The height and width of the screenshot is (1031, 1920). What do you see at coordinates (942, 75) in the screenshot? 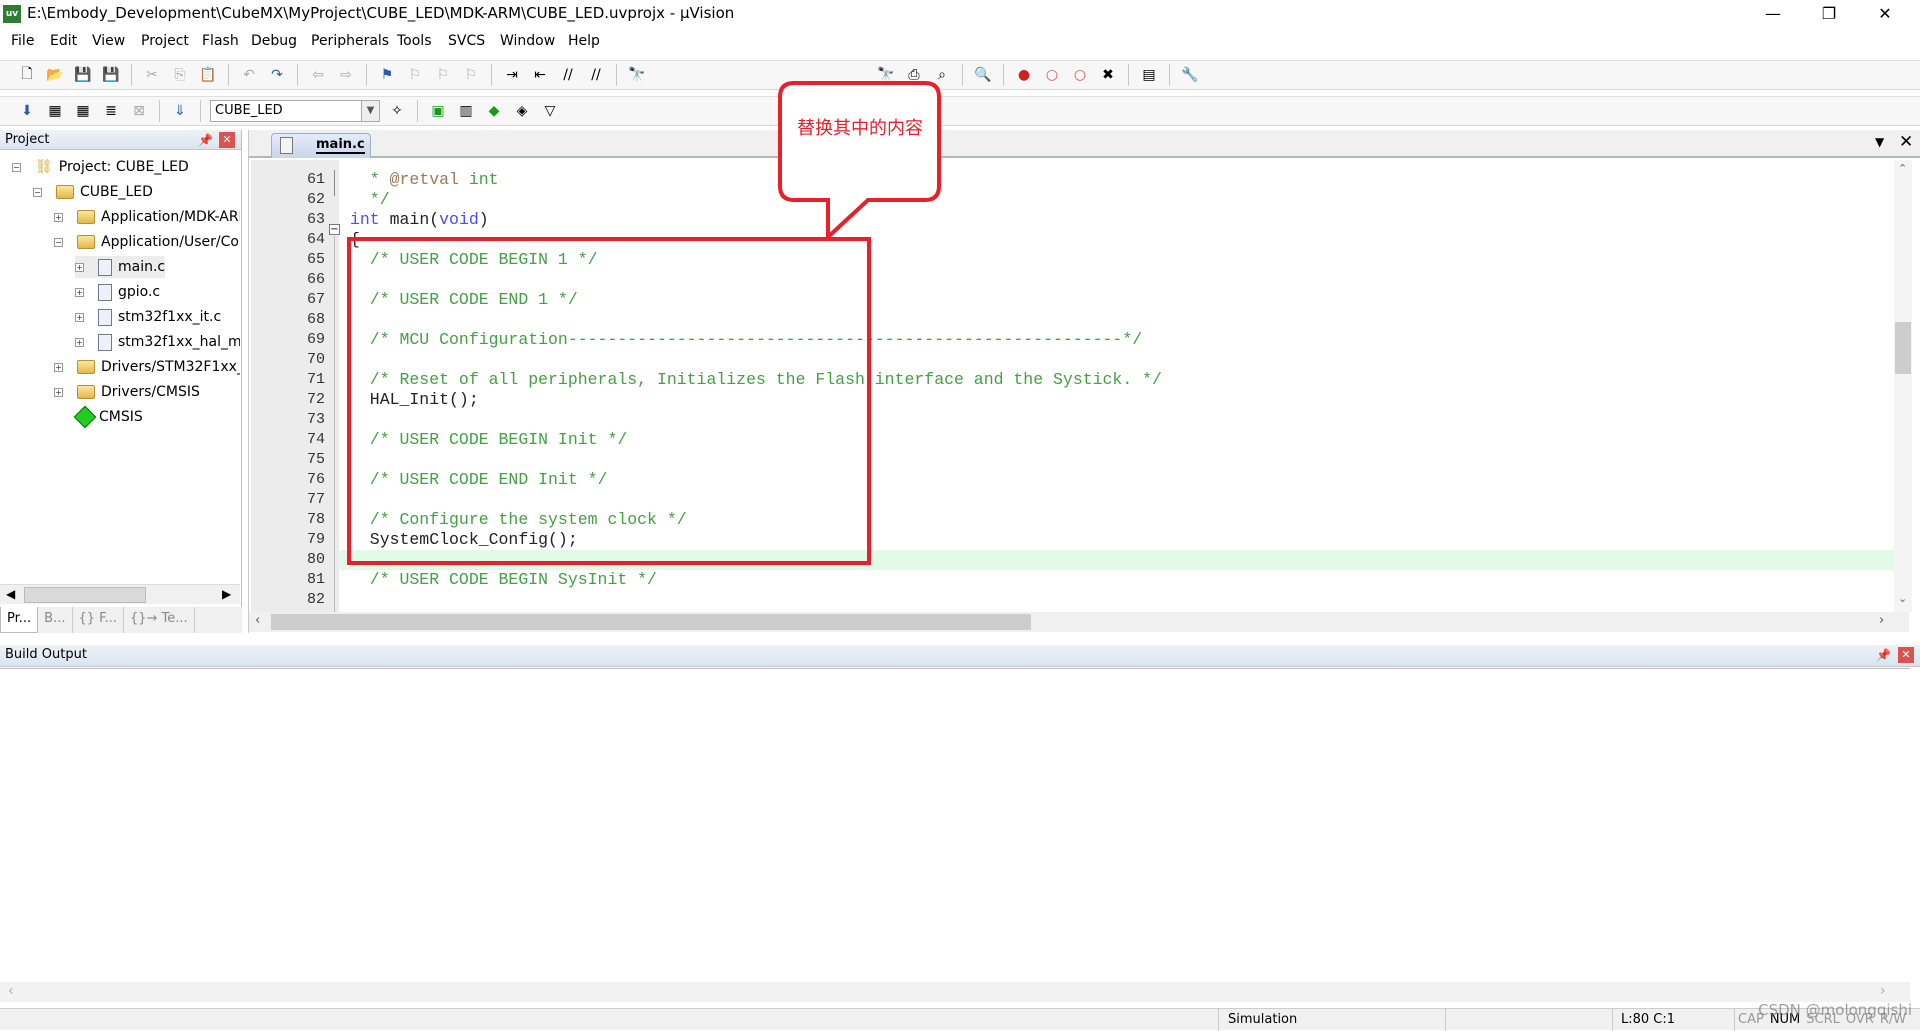
I see `browse-button: ⌕` at bounding box center [942, 75].